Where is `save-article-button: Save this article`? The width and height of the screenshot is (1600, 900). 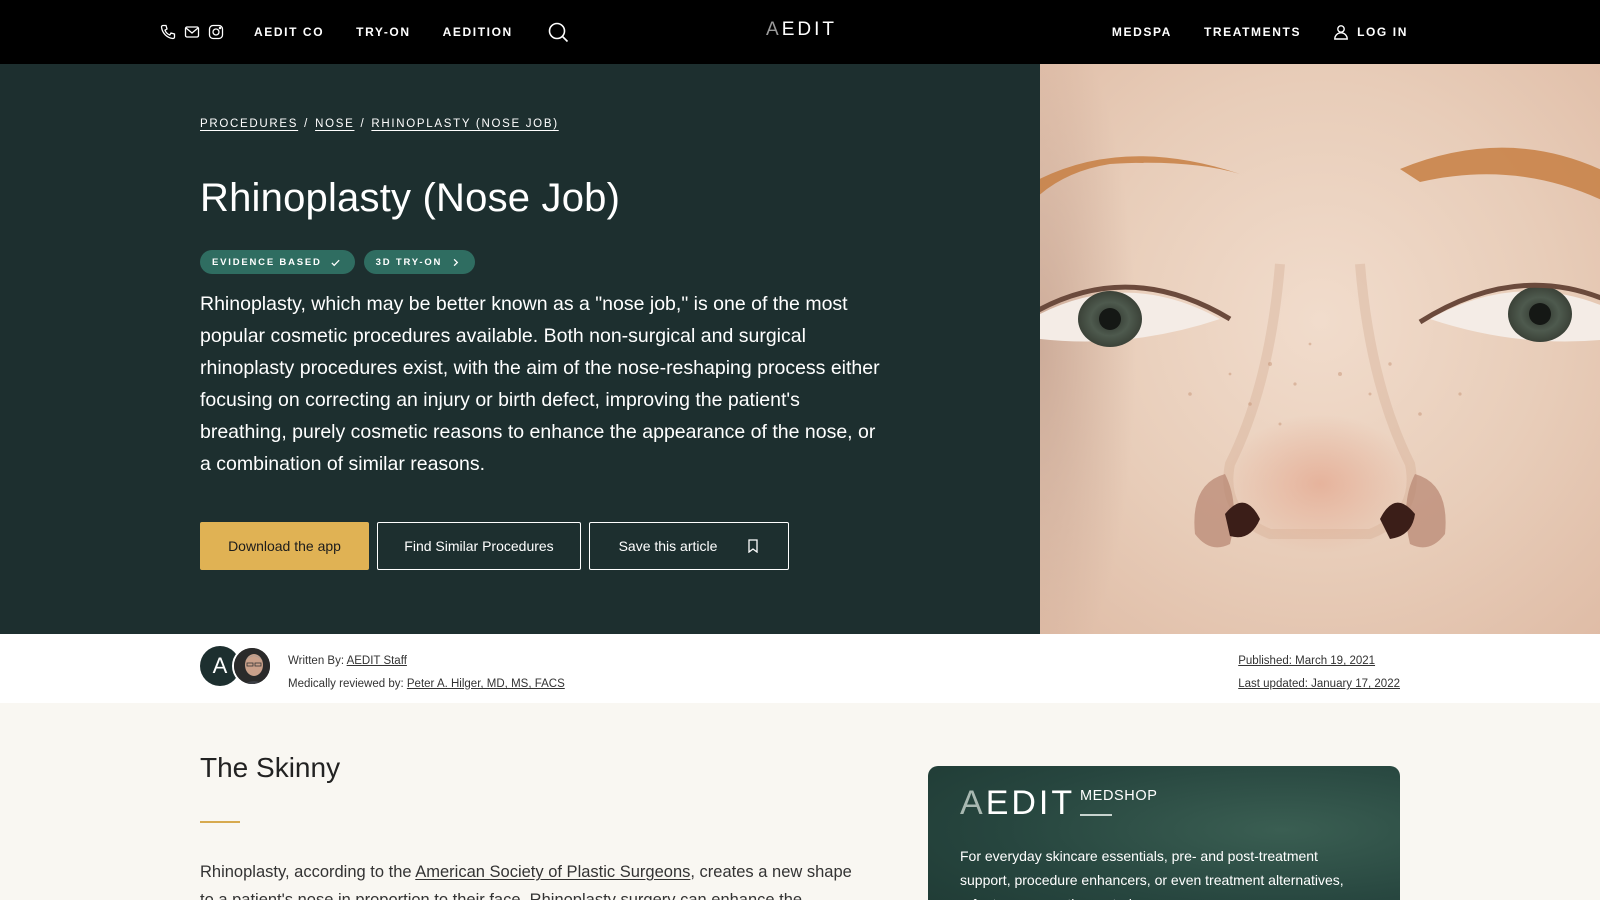 save-article-button: Save this article is located at coordinates (689, 546).